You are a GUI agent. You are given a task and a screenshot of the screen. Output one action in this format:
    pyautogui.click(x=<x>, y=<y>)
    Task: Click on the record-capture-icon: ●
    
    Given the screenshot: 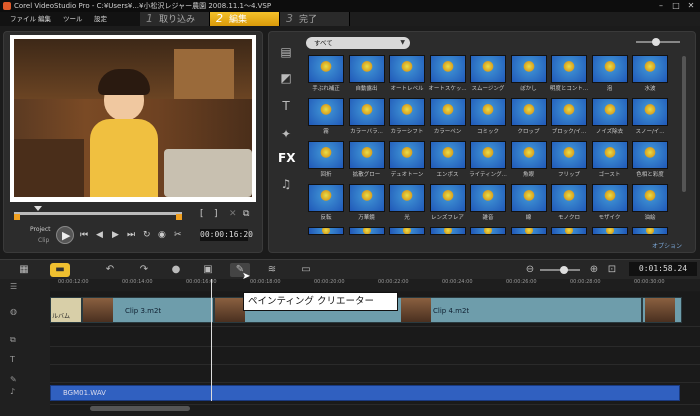 What is the action you would take?
    pyautogui.click(x=176, y=270)
    